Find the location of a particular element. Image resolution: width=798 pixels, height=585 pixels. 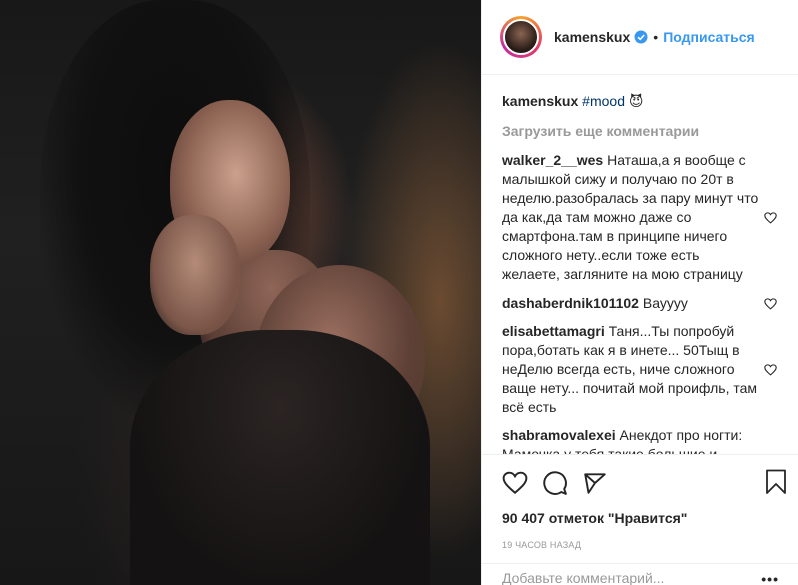

likes-count: 90 407 отметок "Нравится" is located at coordinates (650, 518).